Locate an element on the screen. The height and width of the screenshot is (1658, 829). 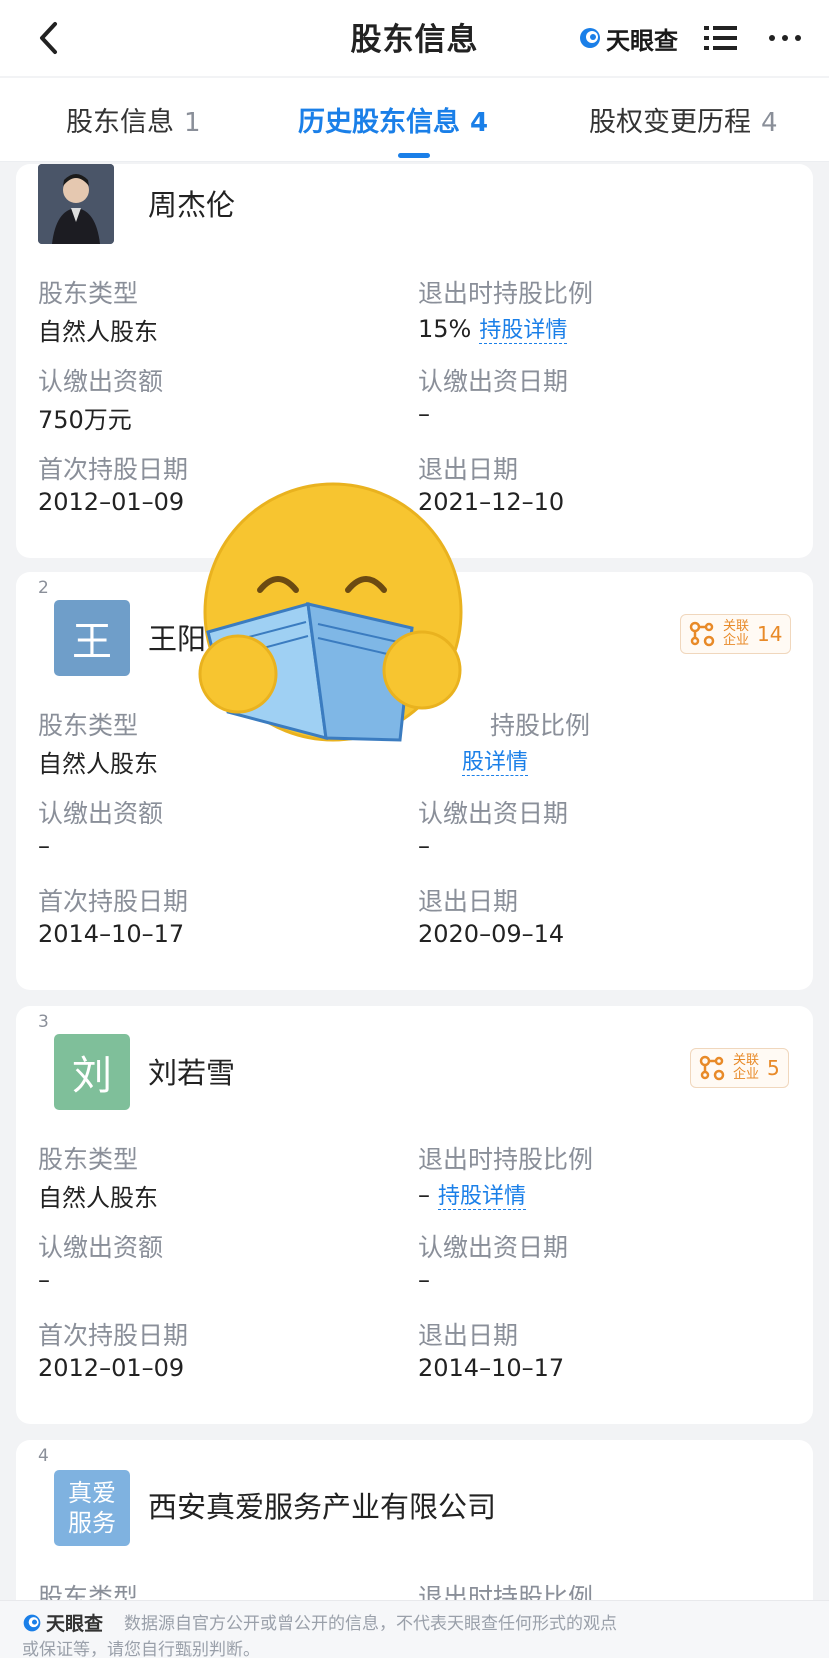
tab-shareholder-info: 股东信息 1 is located at coordinates (133, 119).